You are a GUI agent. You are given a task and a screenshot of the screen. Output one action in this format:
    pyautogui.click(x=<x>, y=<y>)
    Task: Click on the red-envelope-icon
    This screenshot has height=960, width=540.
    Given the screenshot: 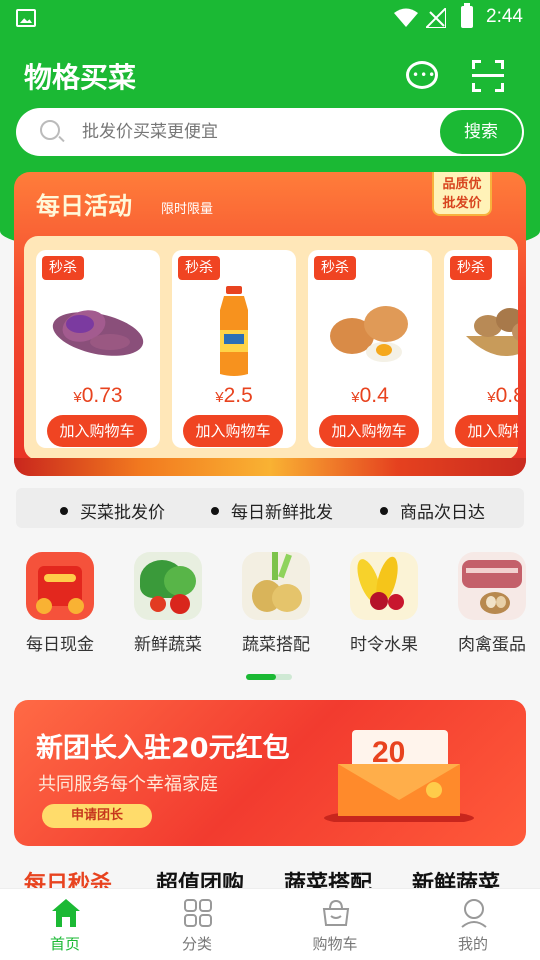 What is the action you would take?
    pyautogui.click(x=60, y=586)
    